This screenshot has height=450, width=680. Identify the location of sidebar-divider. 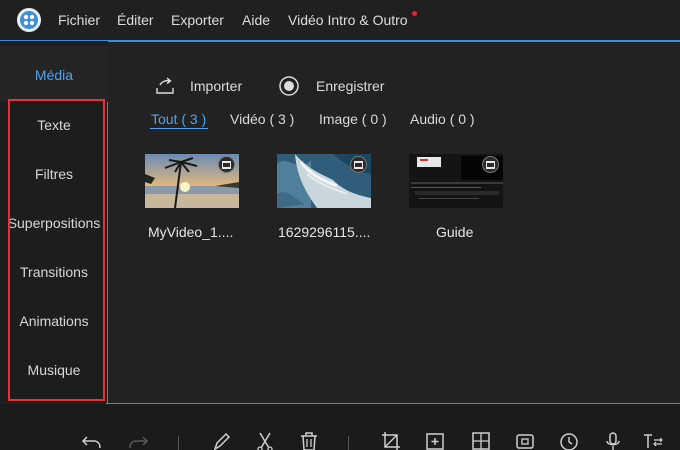
(107, 252).